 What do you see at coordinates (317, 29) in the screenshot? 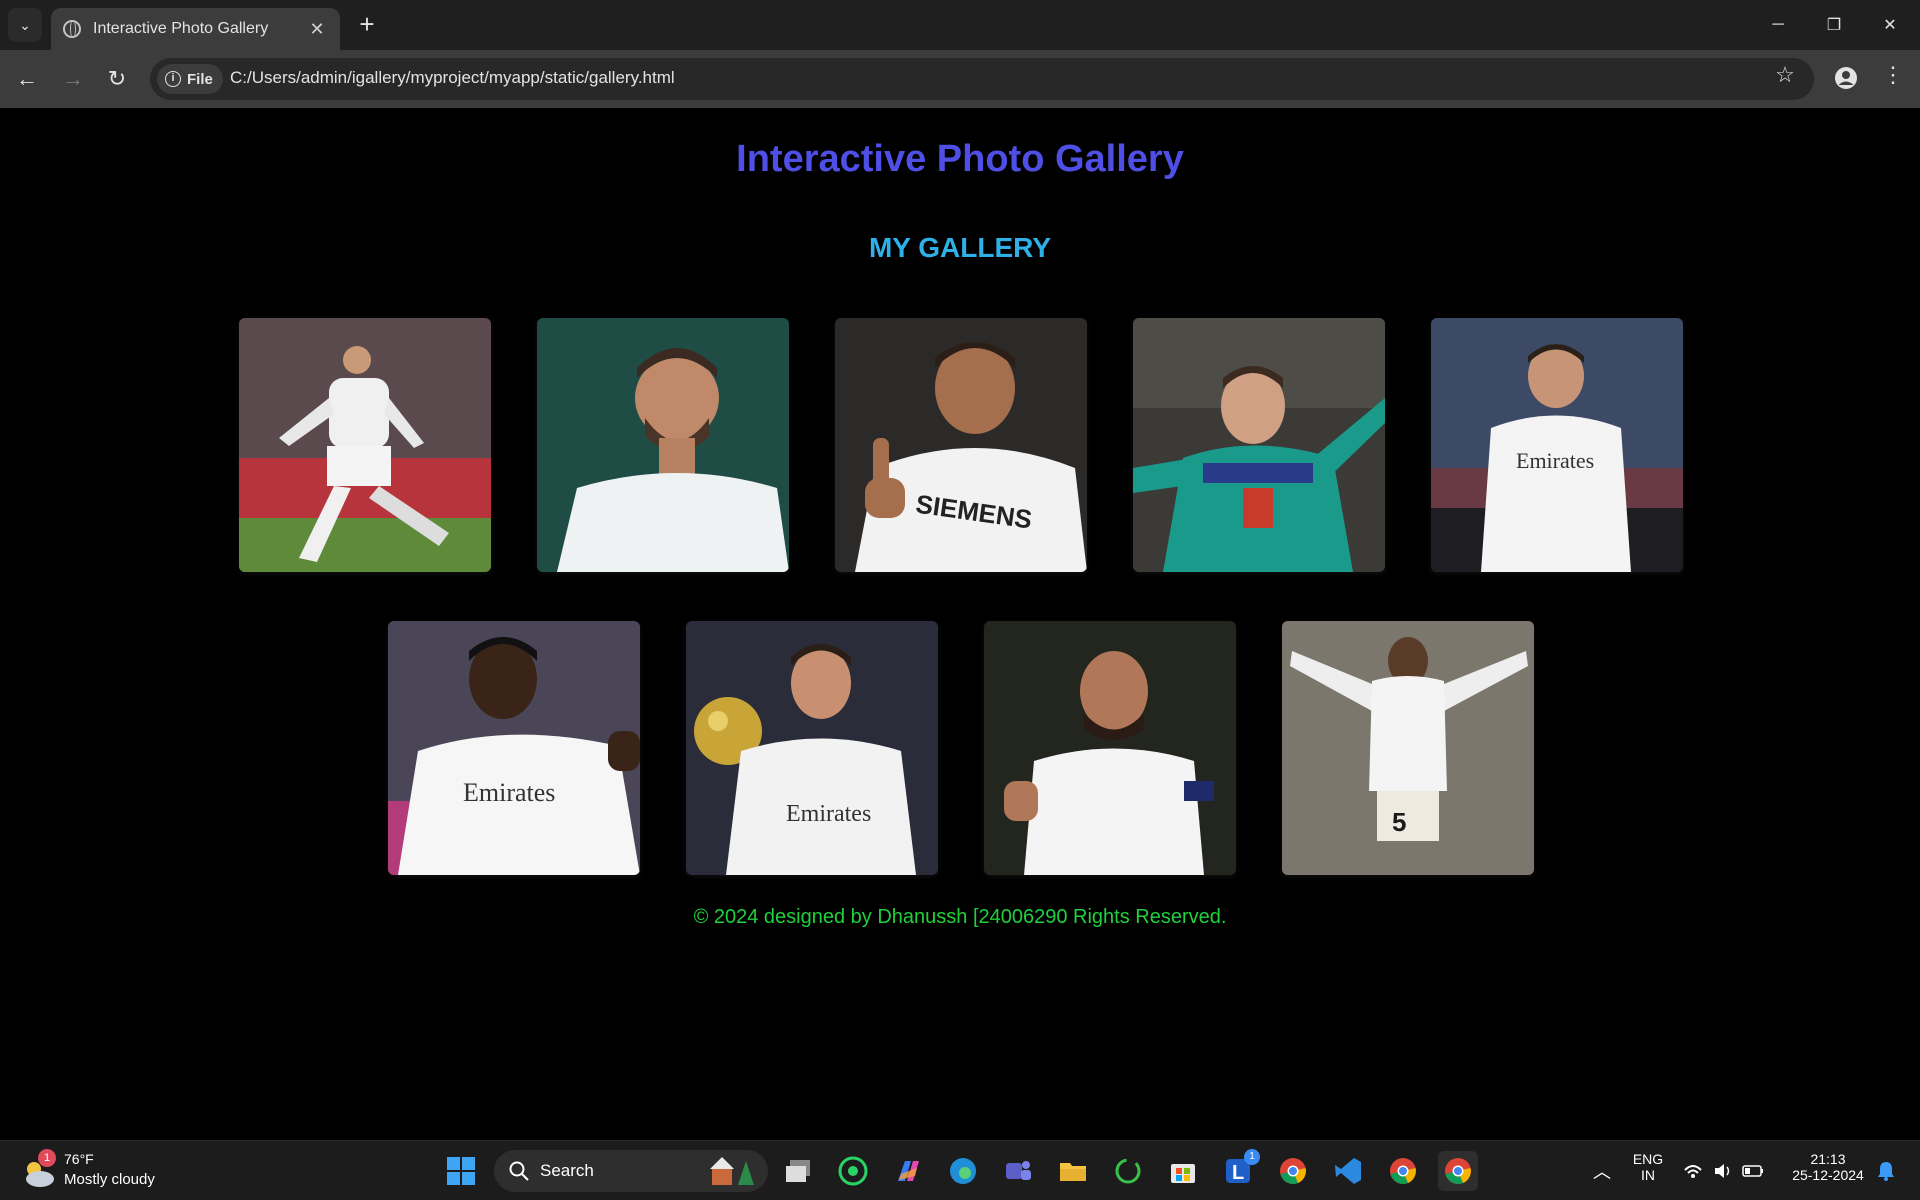
I see `close-tab-icon: ✕` at bounding box center [317, 29].